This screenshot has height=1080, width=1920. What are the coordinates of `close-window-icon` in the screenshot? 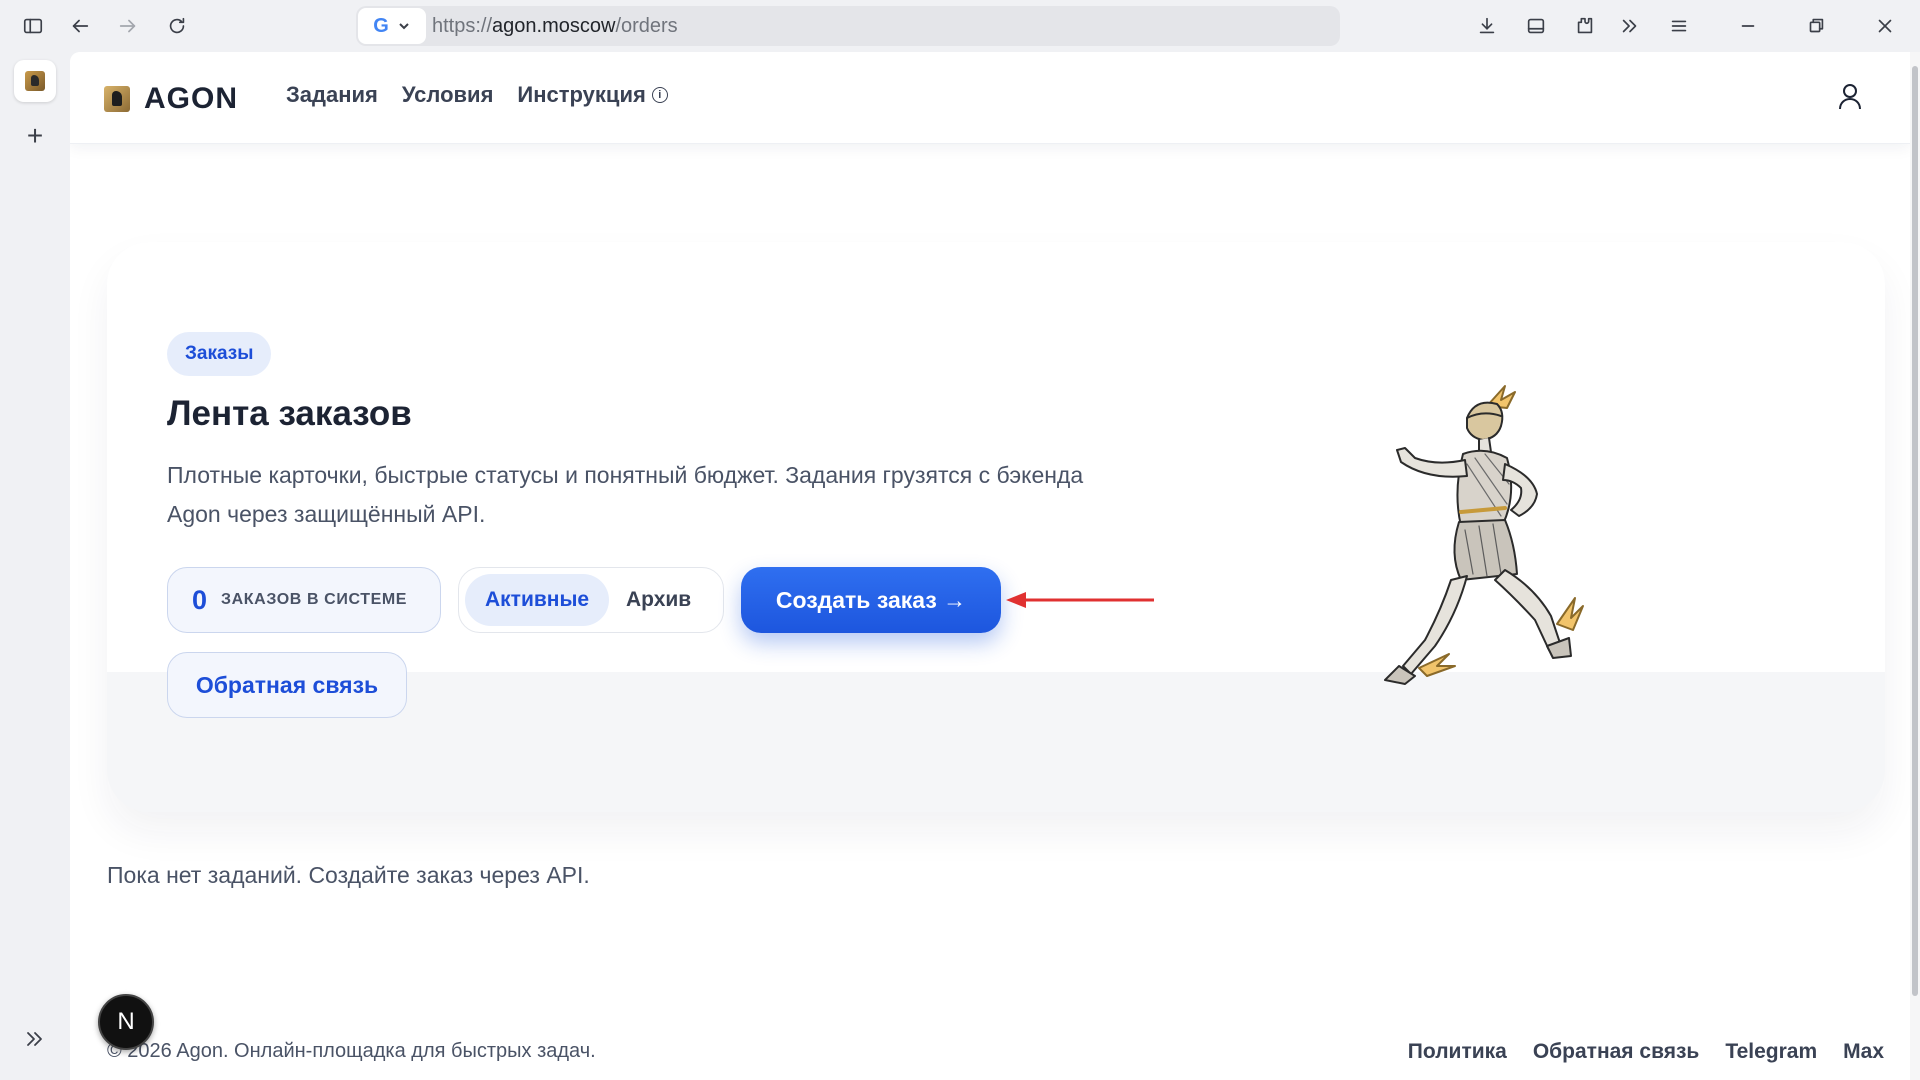 It's located at (1885, 26).